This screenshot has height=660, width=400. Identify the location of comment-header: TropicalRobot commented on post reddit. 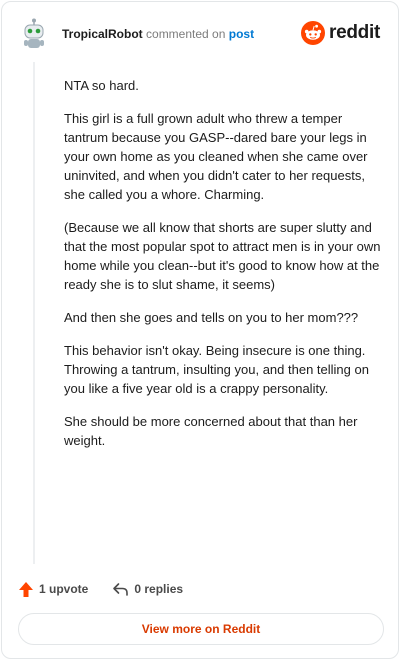
(201, 35).